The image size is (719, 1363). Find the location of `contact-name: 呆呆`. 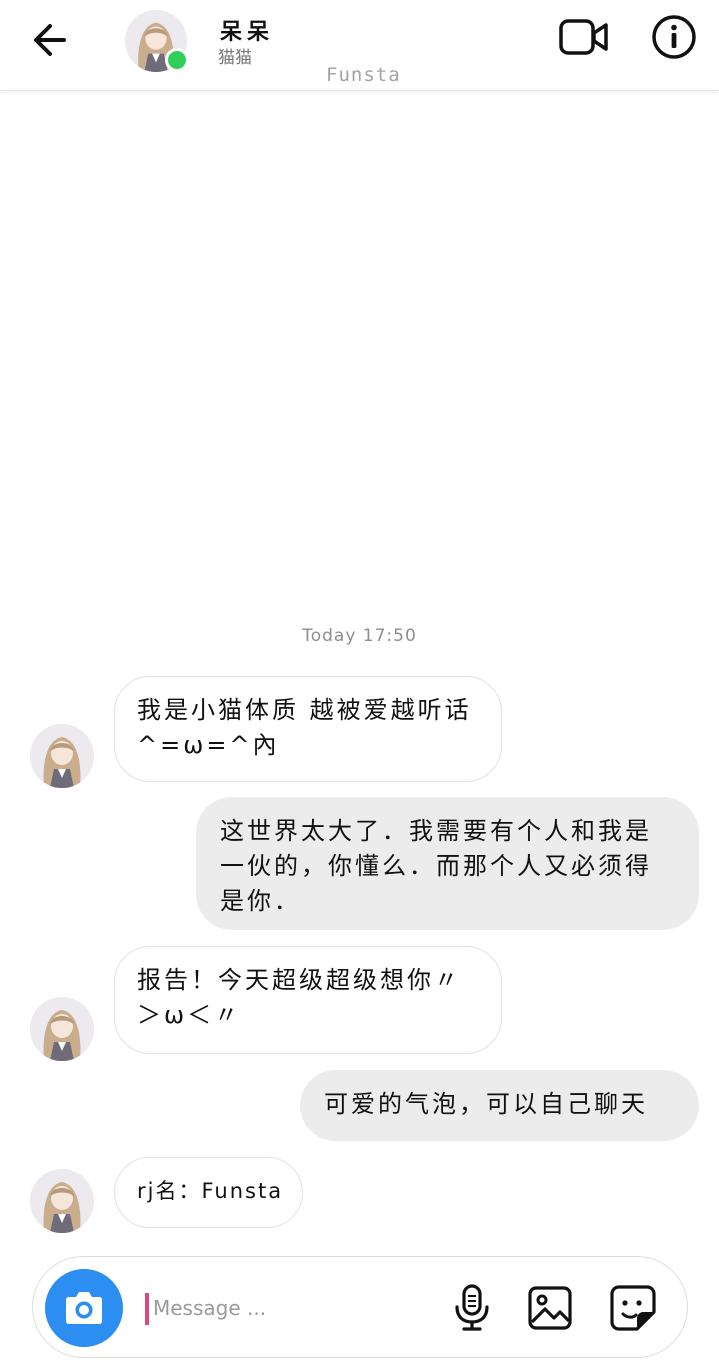

contact-name: 呆呆 is located at coordinates (247, 30).